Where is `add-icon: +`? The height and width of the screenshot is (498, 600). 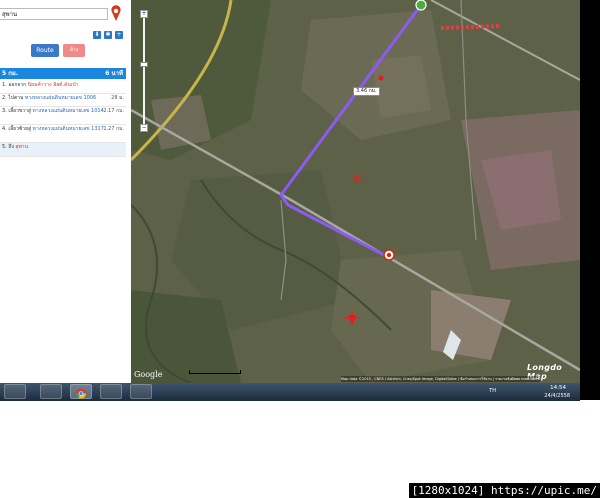
add-icon: + is located at coordinates (119, 35).